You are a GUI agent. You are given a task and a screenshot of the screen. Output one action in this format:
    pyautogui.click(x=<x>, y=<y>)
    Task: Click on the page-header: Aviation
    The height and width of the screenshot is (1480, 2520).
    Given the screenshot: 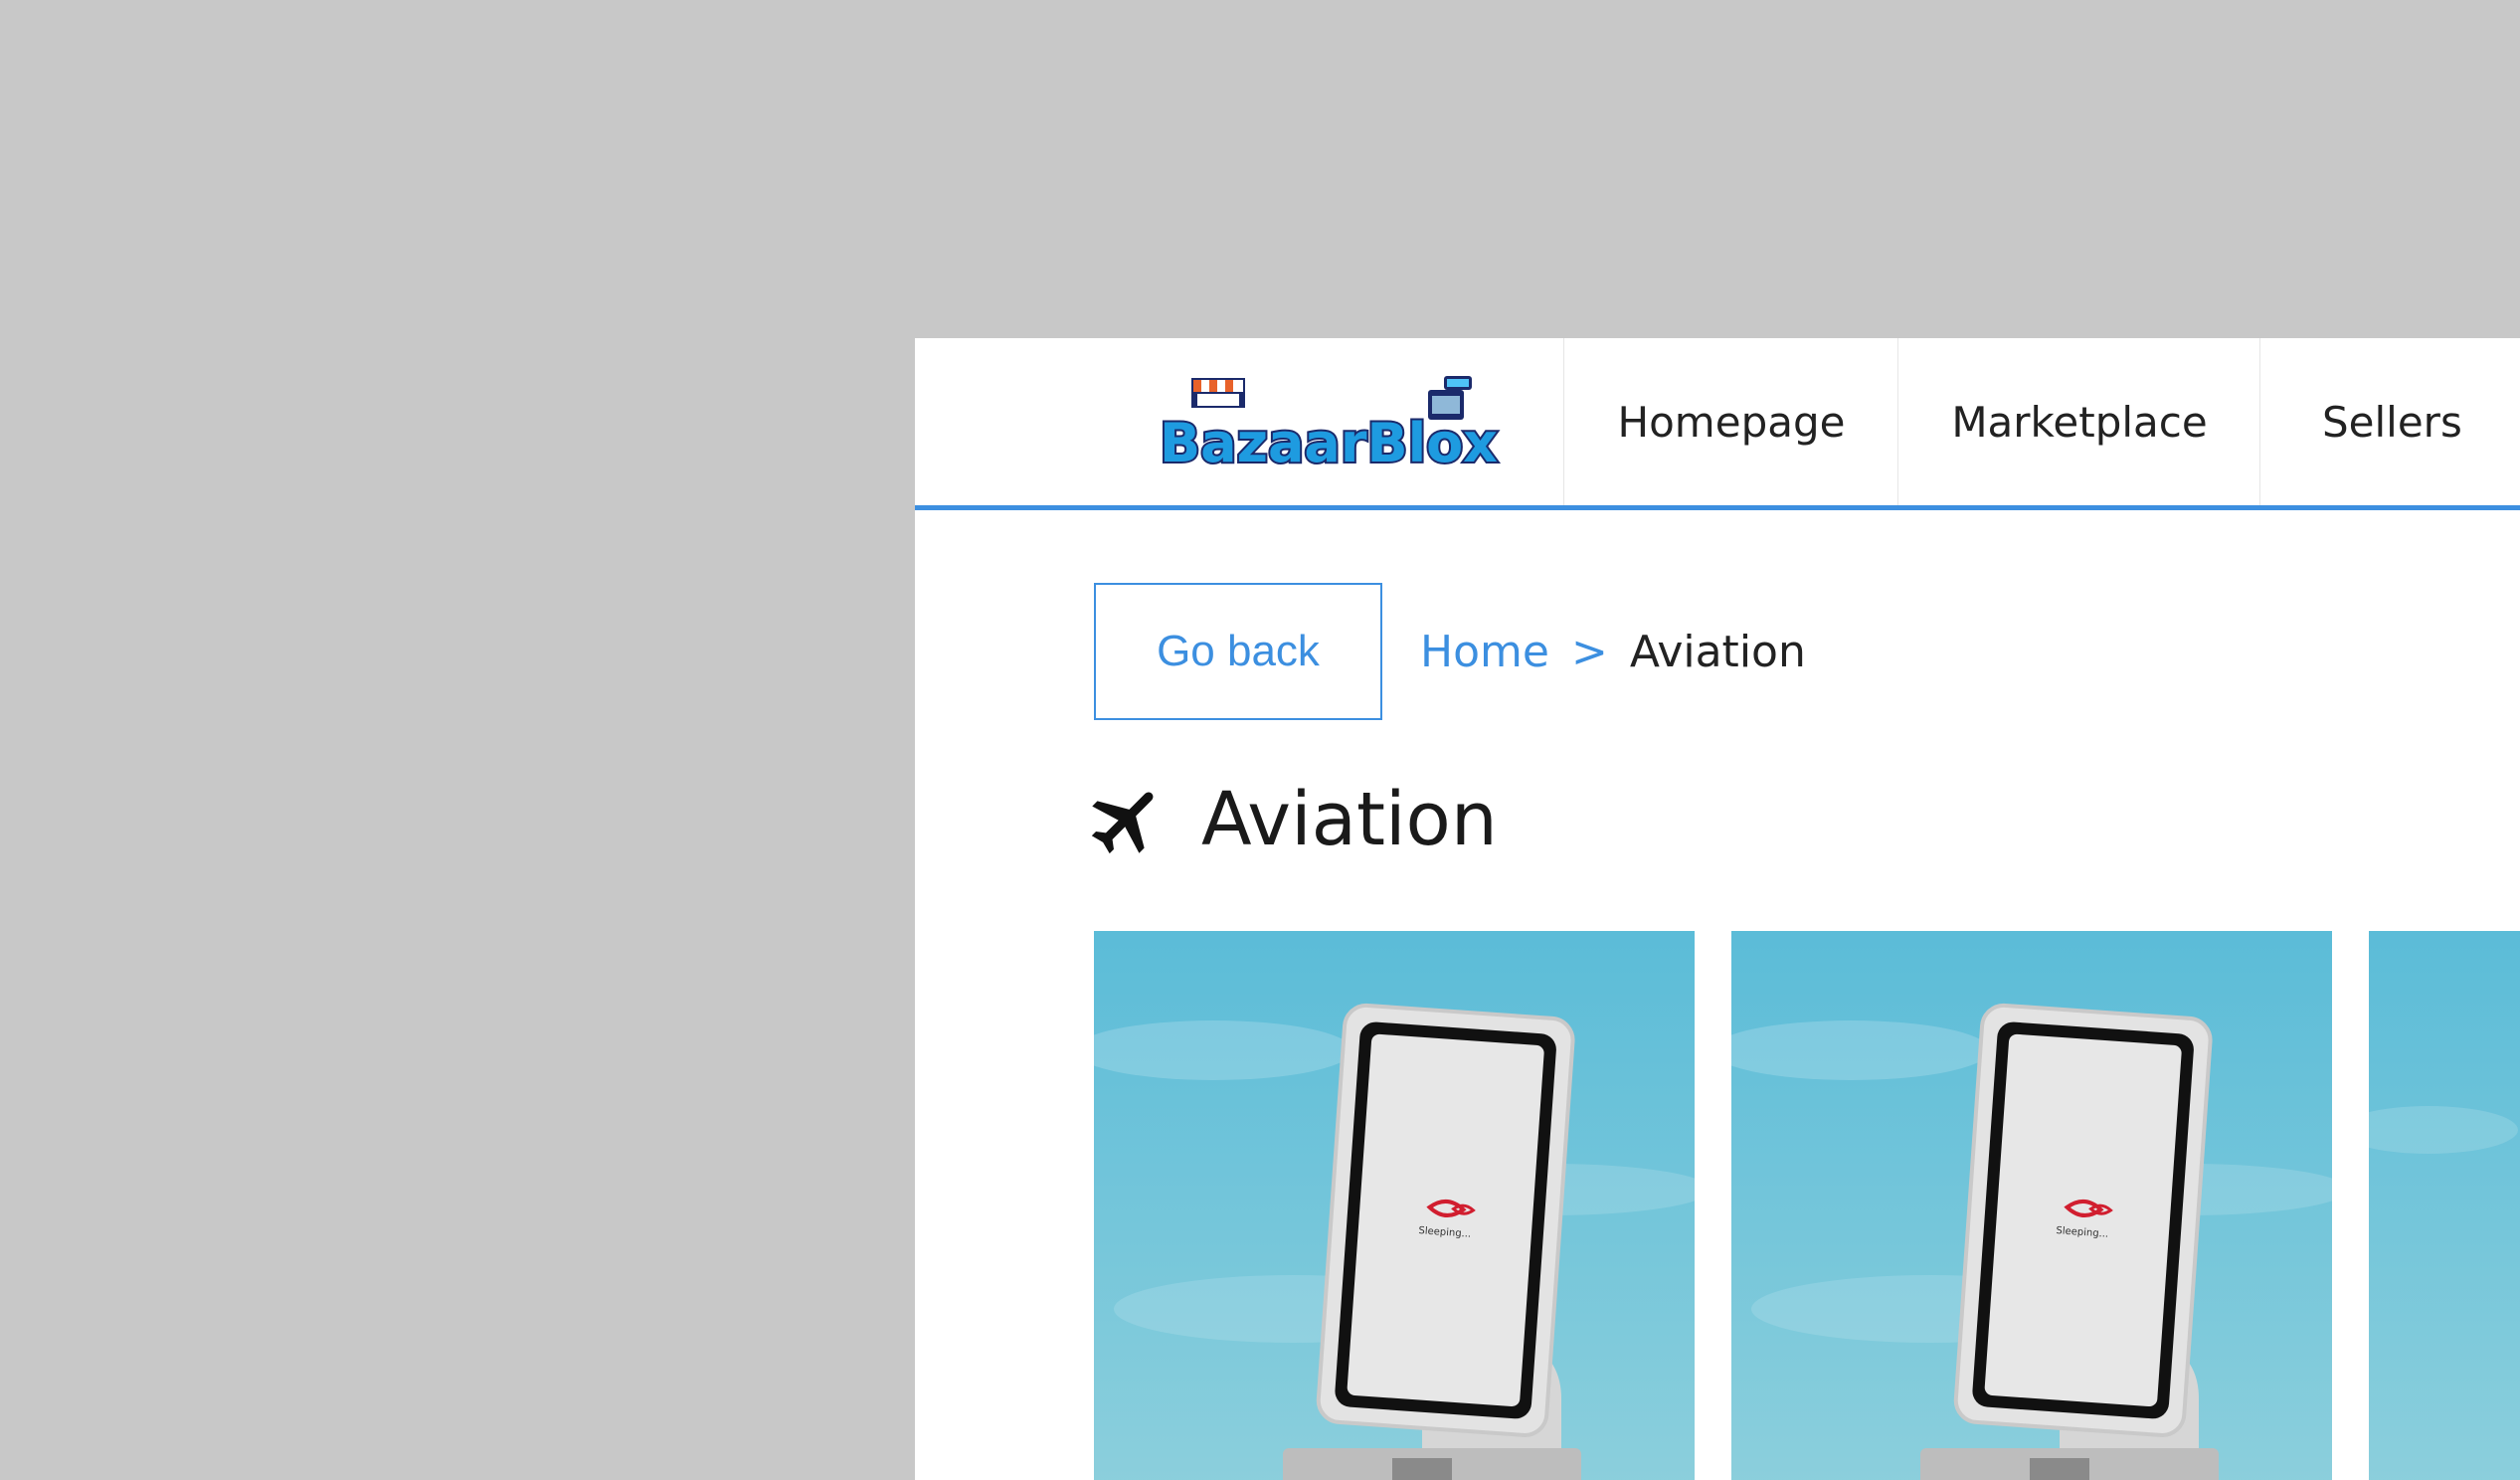 What is the action you would take?
    pyautogui.click(x=1292, y=819)
    